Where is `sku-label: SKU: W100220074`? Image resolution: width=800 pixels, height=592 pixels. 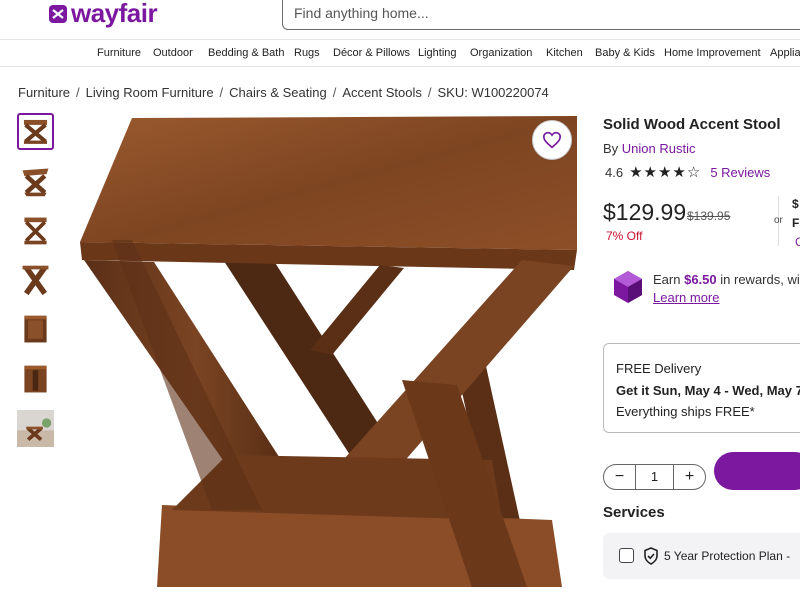 sku-label: SKU: W100220074 is located at coordinates (493, 92).